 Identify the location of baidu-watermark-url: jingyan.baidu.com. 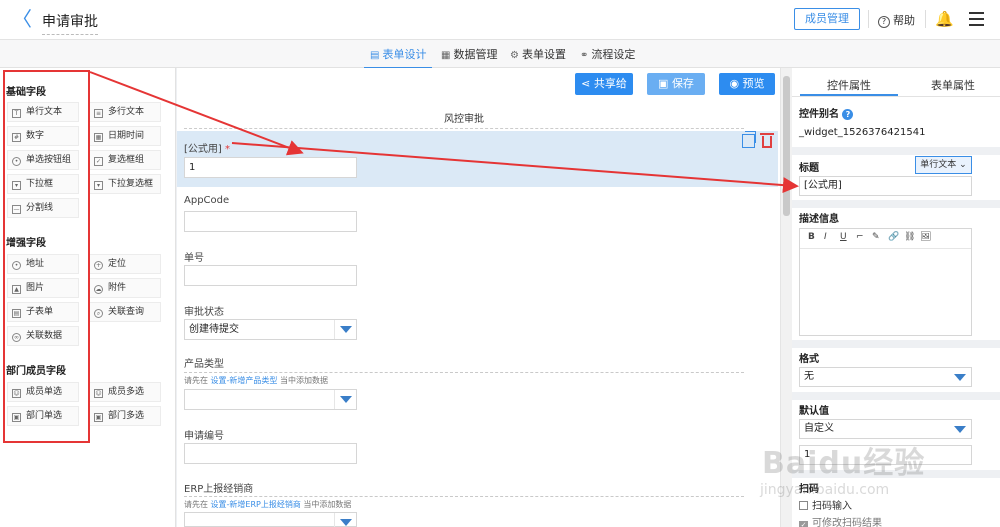
(825, 490).